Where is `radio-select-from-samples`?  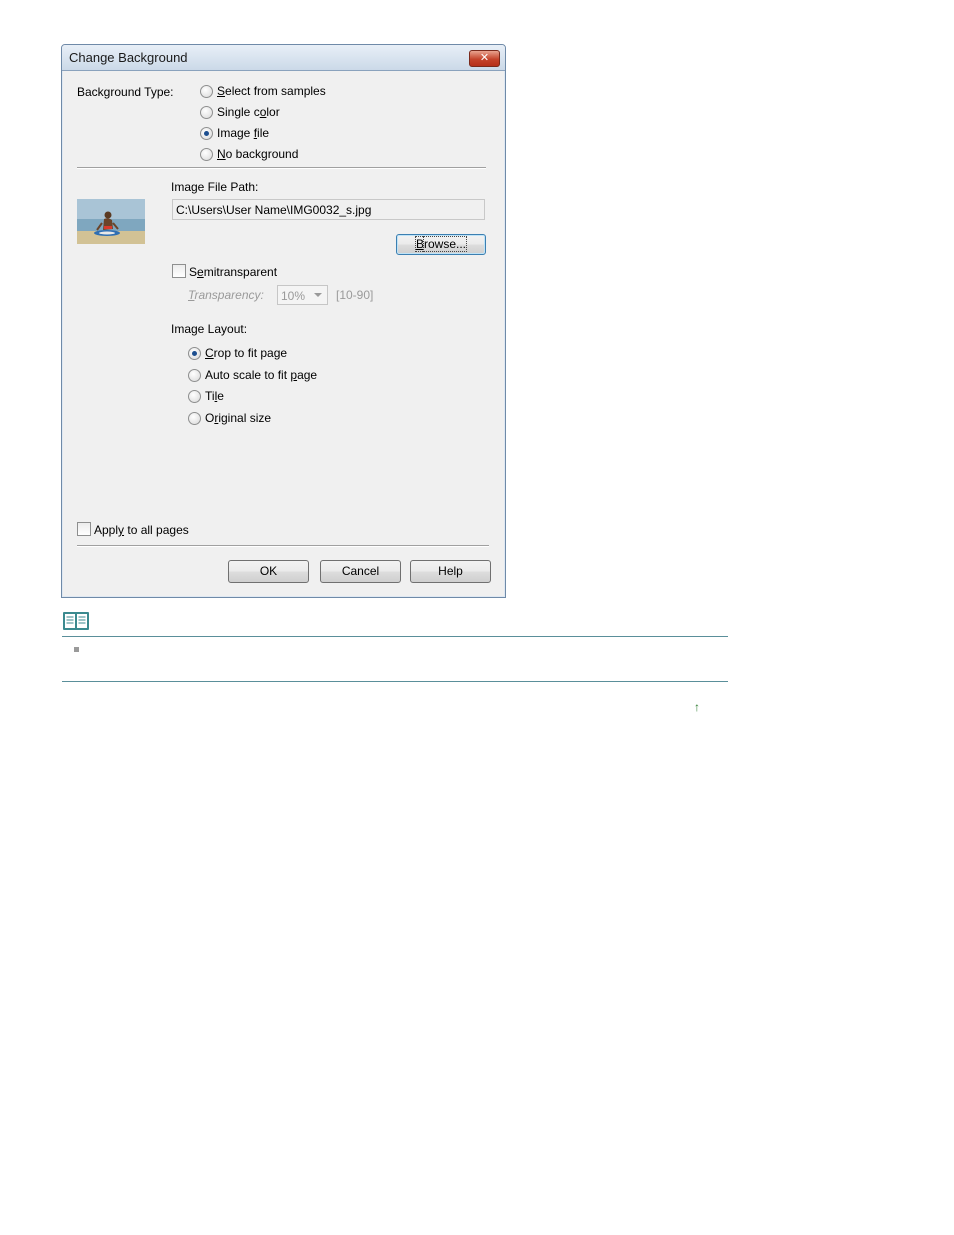 radio-select-from-samples is located at coordinates (206, 91).